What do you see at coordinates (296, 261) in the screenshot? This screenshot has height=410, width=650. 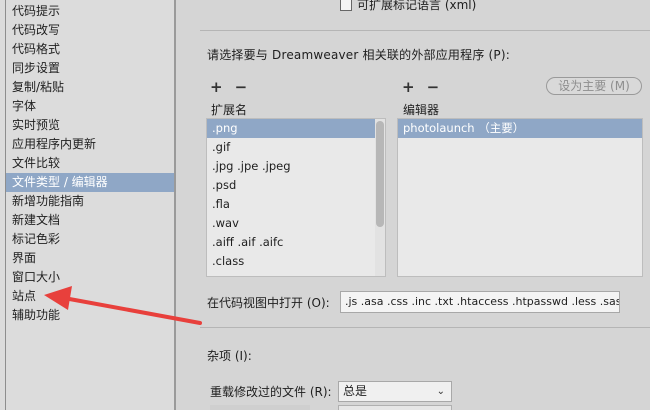 I see `extension-row: .class` at bounding box center [296, 261].